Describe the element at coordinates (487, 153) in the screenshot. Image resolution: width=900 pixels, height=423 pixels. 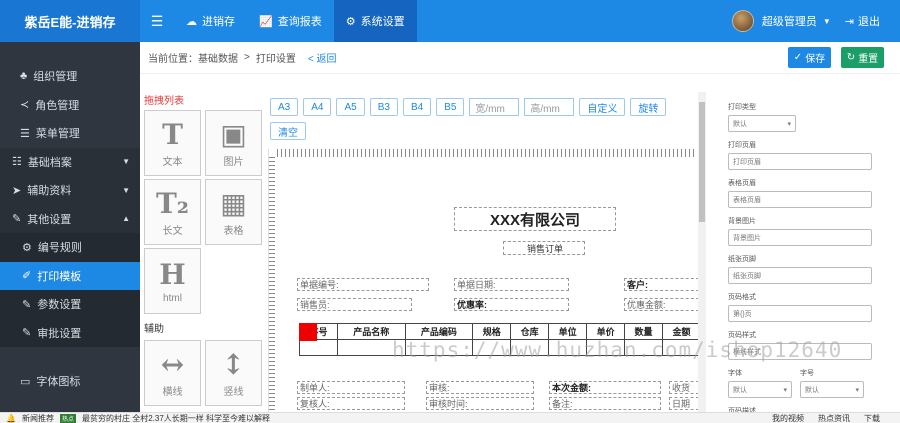
I see `ruler-top` at that location.